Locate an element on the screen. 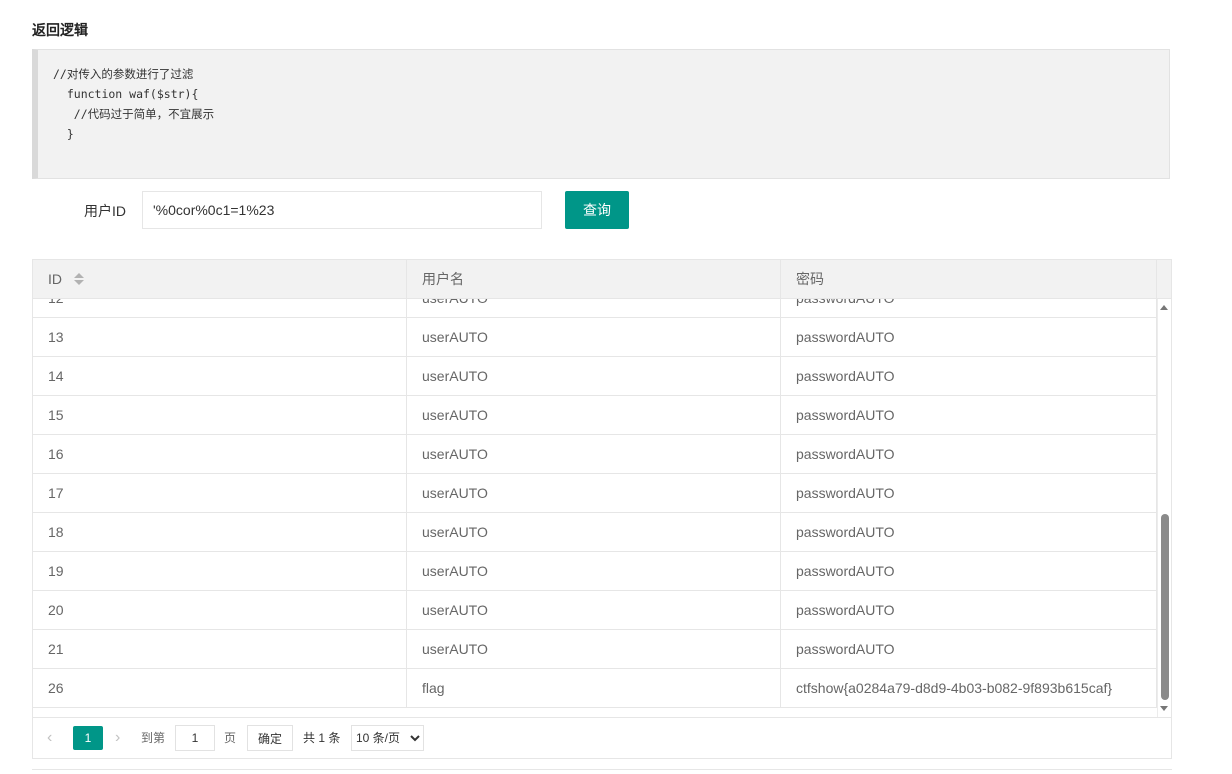 The width and height of the screenshot is (1232, 774). scroll-thumb is located at coordinates (1165, 607).